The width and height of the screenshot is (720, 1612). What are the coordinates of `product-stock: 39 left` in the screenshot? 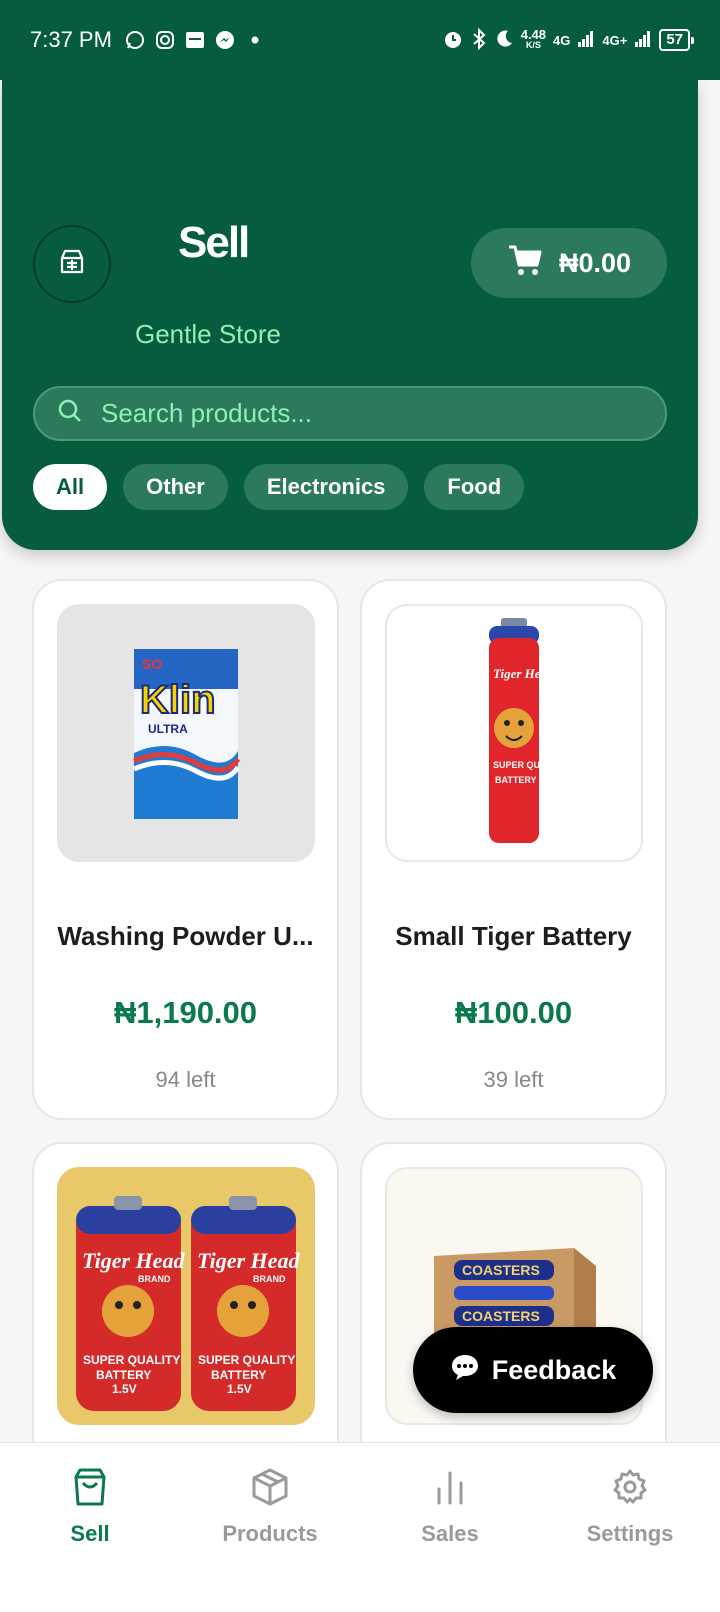 It's located at (513, 1079).